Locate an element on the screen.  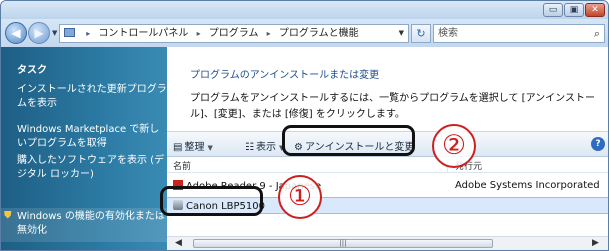
column-header: 名前 発行元 is located at coordinates (387, 165).